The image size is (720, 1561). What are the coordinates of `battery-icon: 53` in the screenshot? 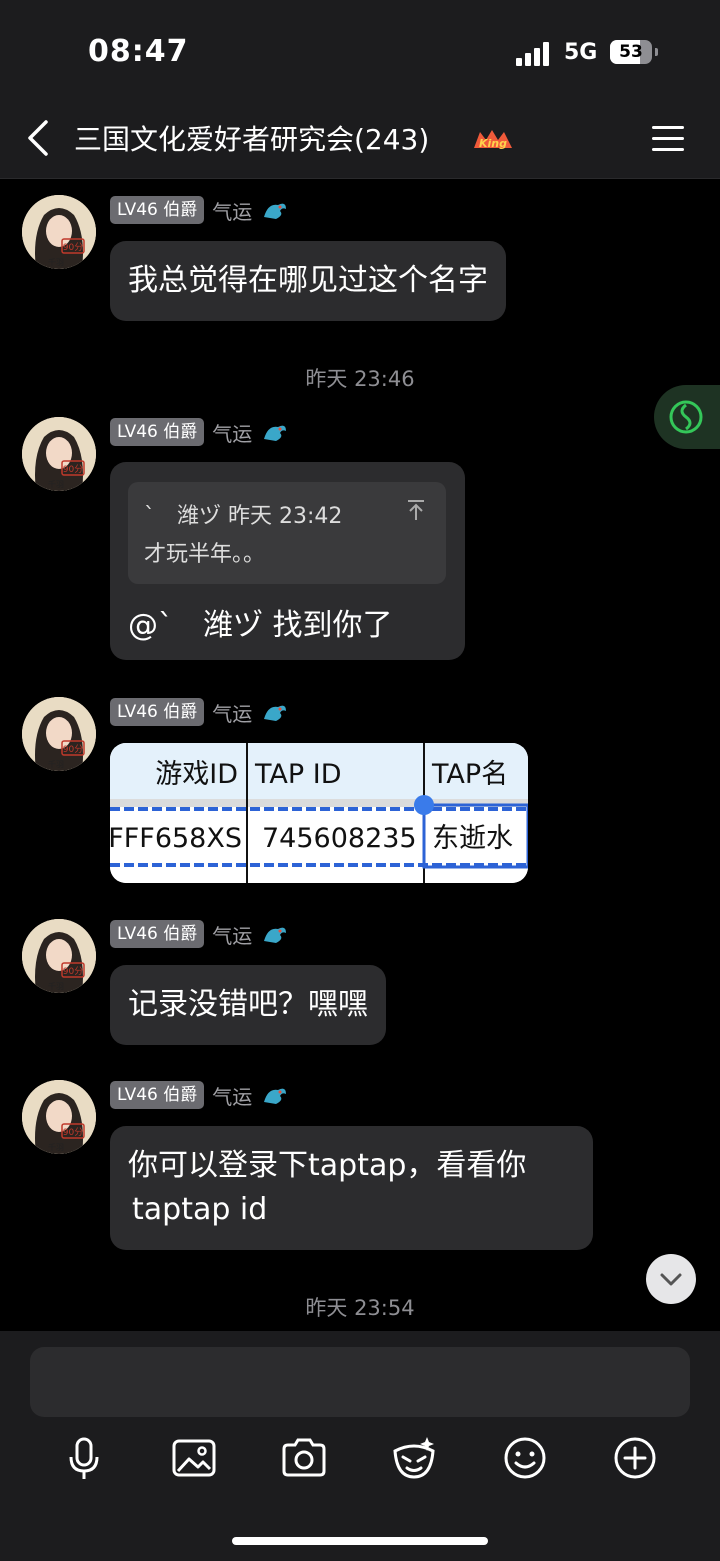 It's located at (631, 52).